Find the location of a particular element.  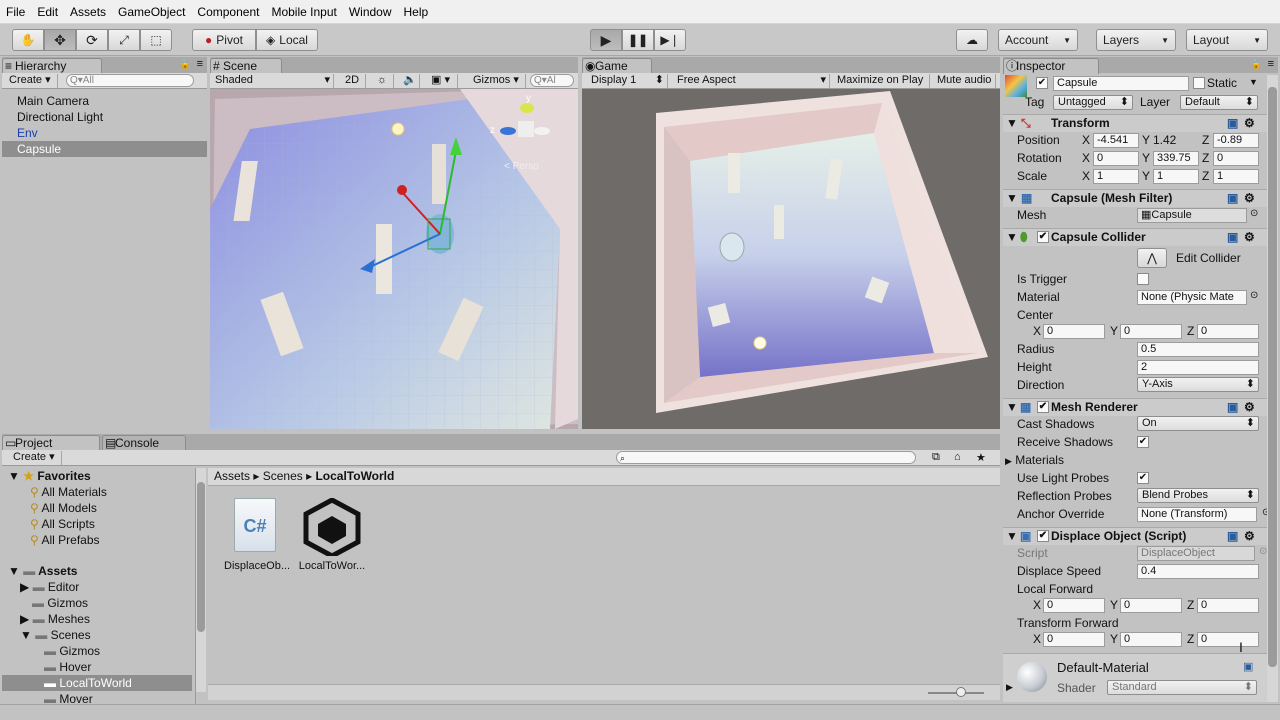

scale-x-field: 1 is located at coordinates (1116, 176).